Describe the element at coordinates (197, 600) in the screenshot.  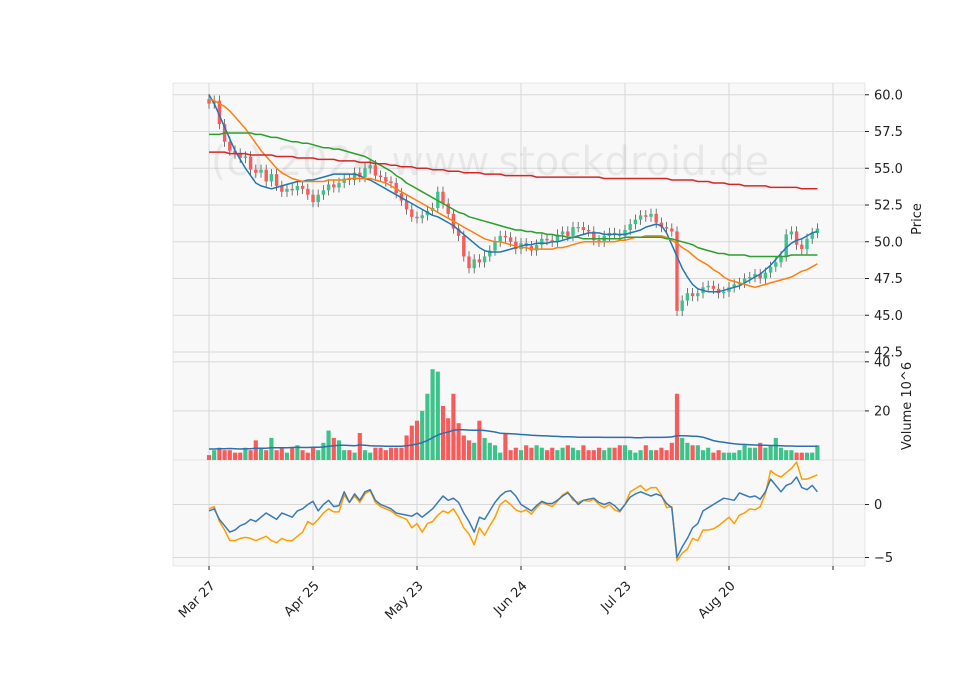
I see `x-tick-label: Mar 27` at that location.